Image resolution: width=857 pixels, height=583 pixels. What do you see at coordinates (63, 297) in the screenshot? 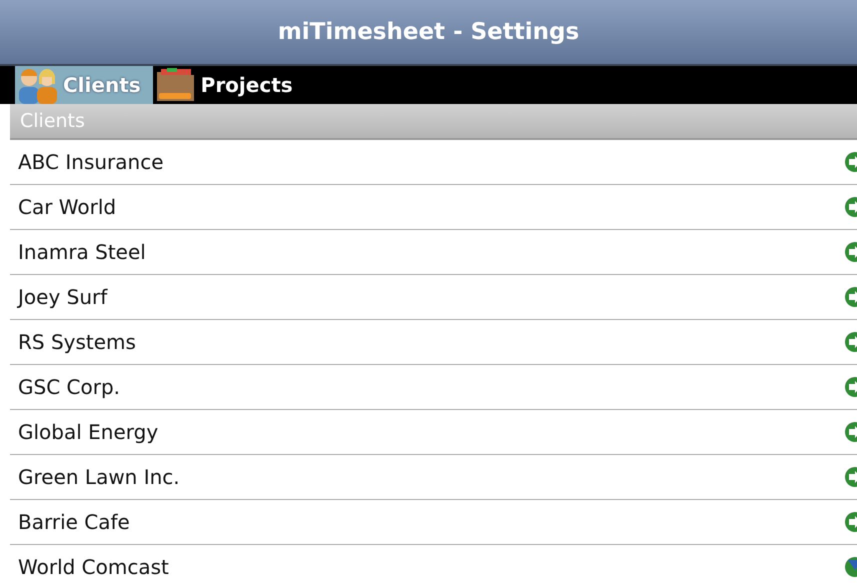
I see `client-name: Joey Surf` at bounding box center [63, 297].